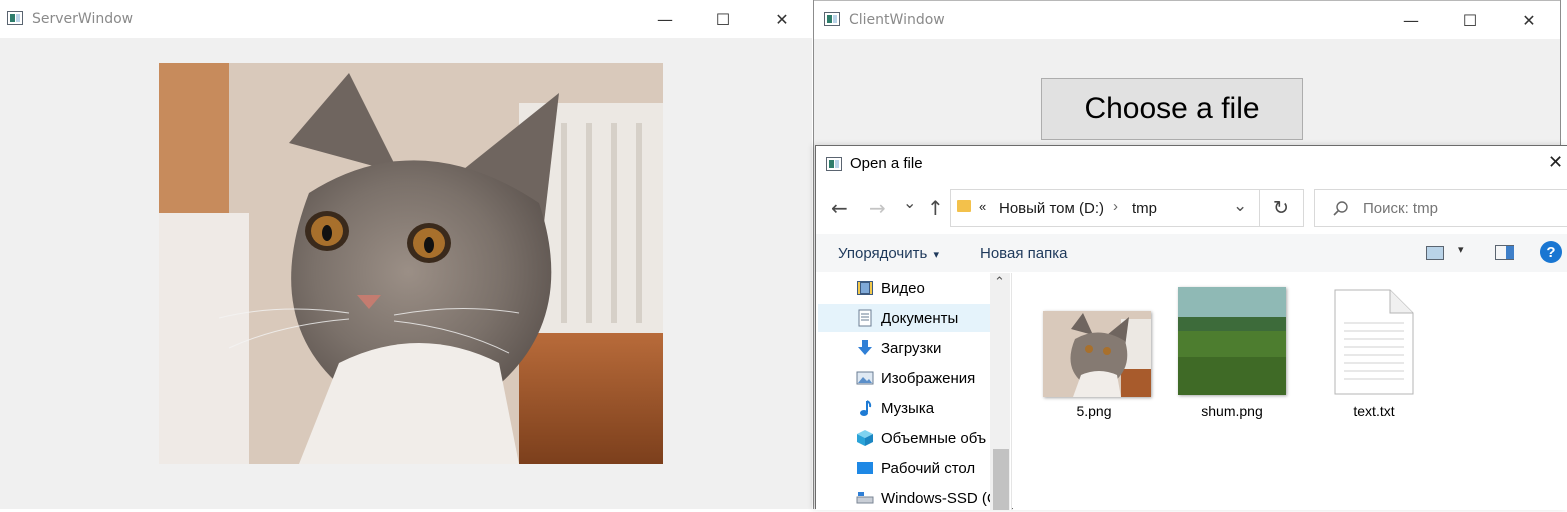  I want to click on drive-icon, so click(865, 498).